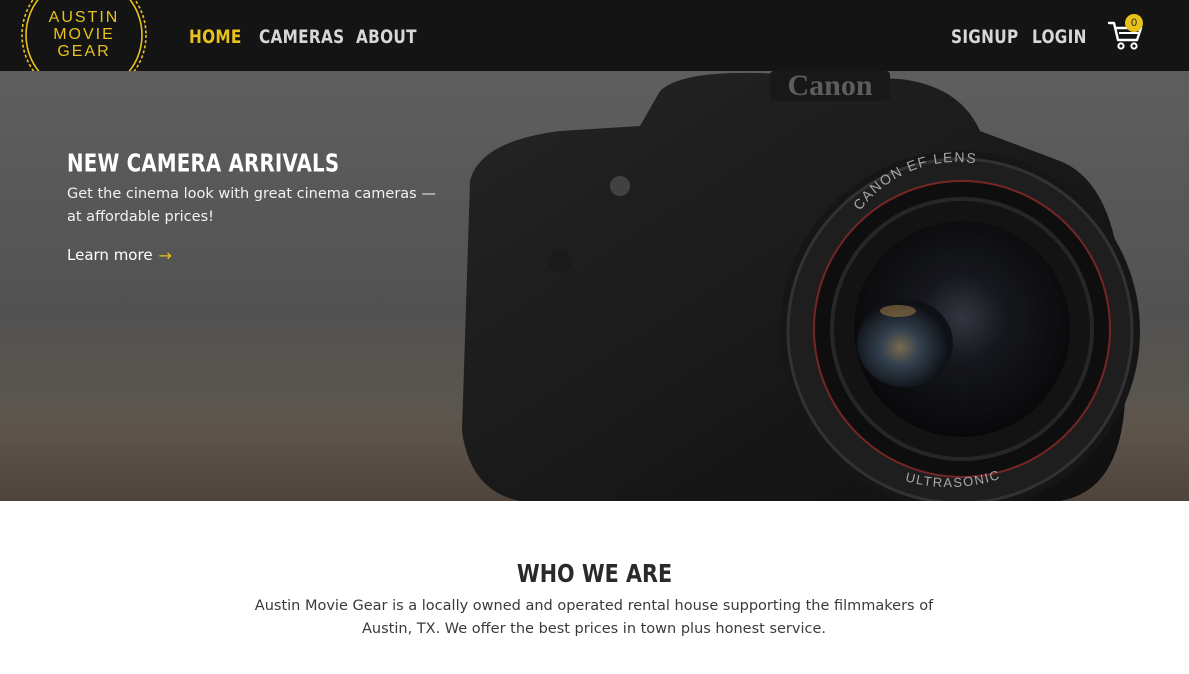 The width and height of the screenshot is (1189, 674). What do you see at coordinates (301, 37) in the screenshot?
I see `nav-cameras: CAMERAS` at bounding box center [301, 37].